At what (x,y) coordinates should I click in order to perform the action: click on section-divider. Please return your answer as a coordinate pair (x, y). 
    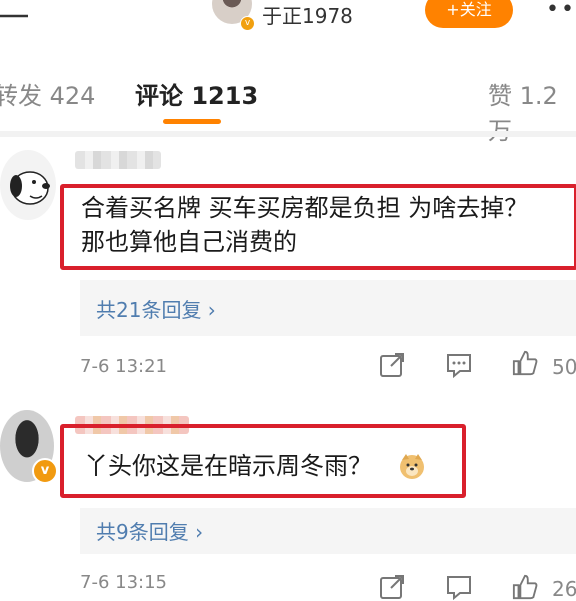
    Looking at the image, I should click on (288, 134).